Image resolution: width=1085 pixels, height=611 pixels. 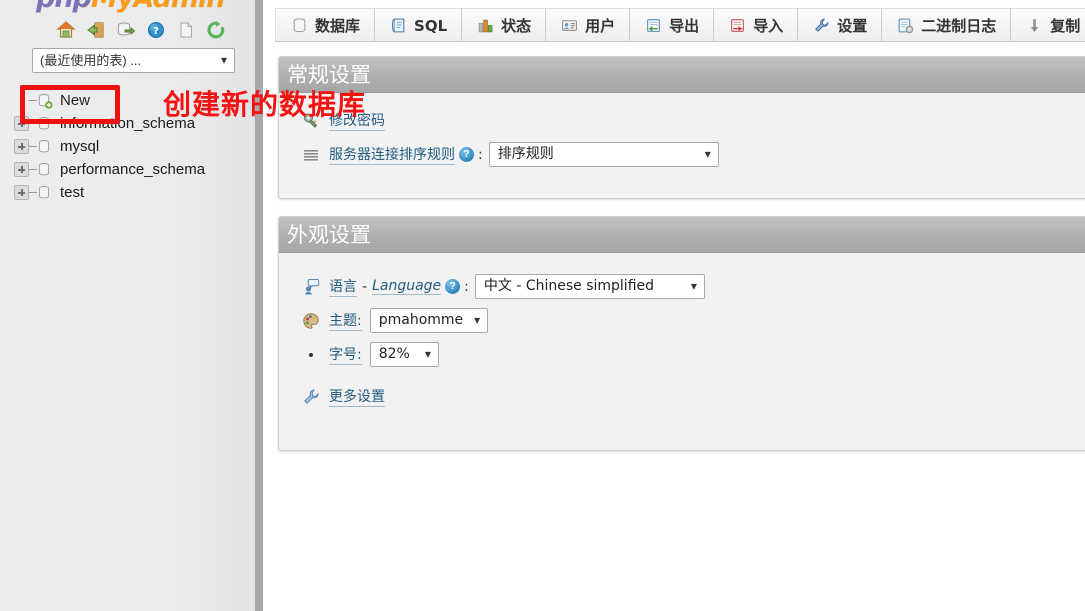 What do you see at coordinates (131, 192) in the screenshot?
I see `tree-item-test: test` at bounding box center [131, 192].